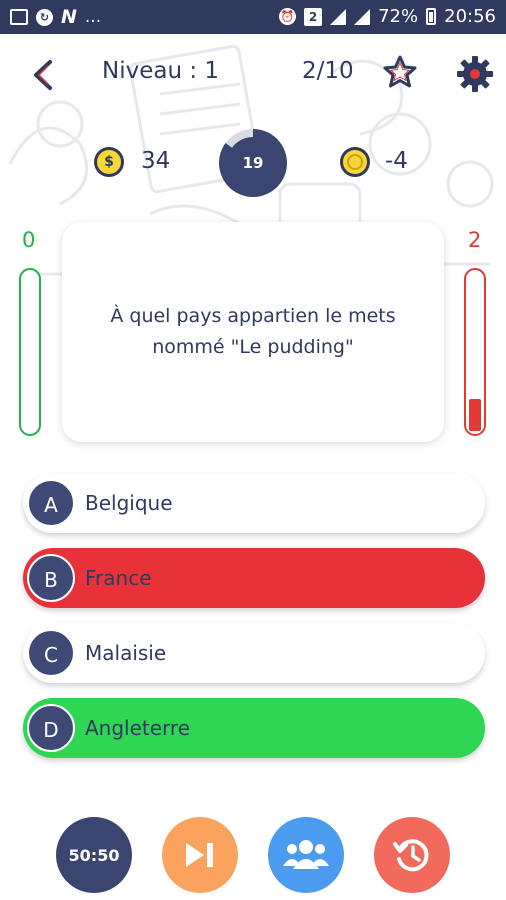  Describe the element at coordinates (94, 855) in the screenshot. I see `fifty-fifty-button: 50:50` at that location.